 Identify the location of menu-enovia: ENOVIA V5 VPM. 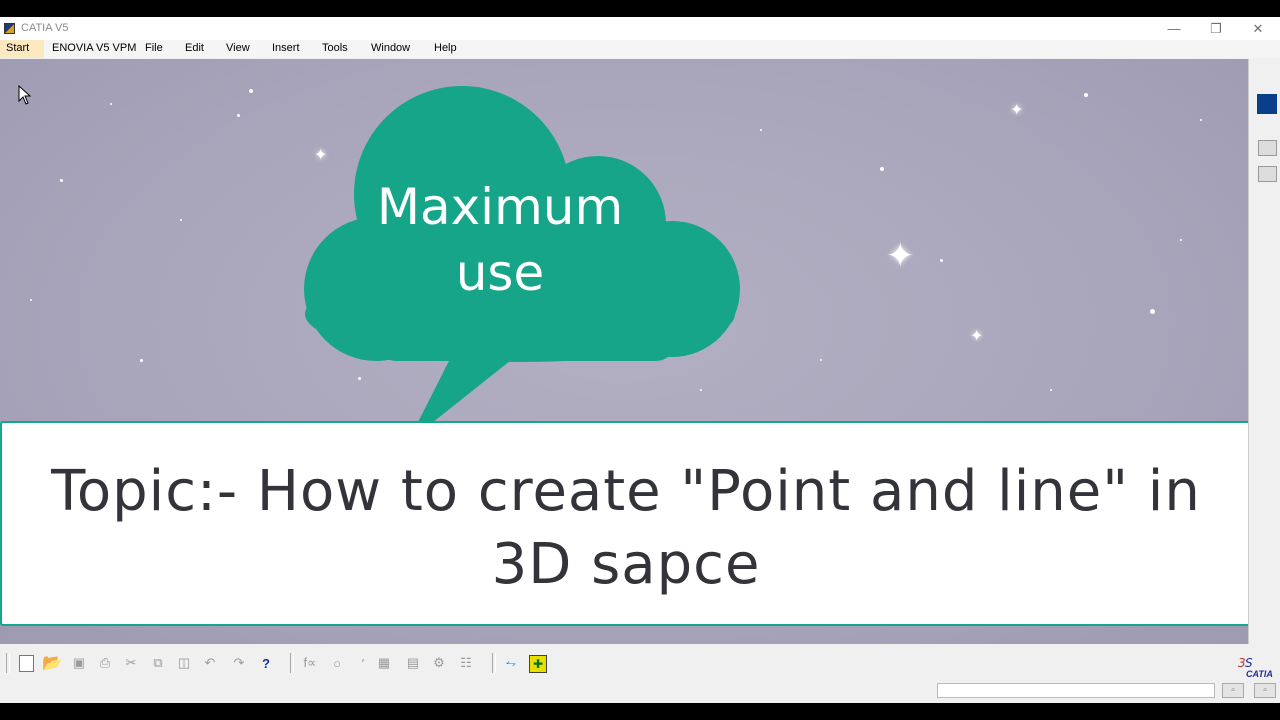
(94, 48).